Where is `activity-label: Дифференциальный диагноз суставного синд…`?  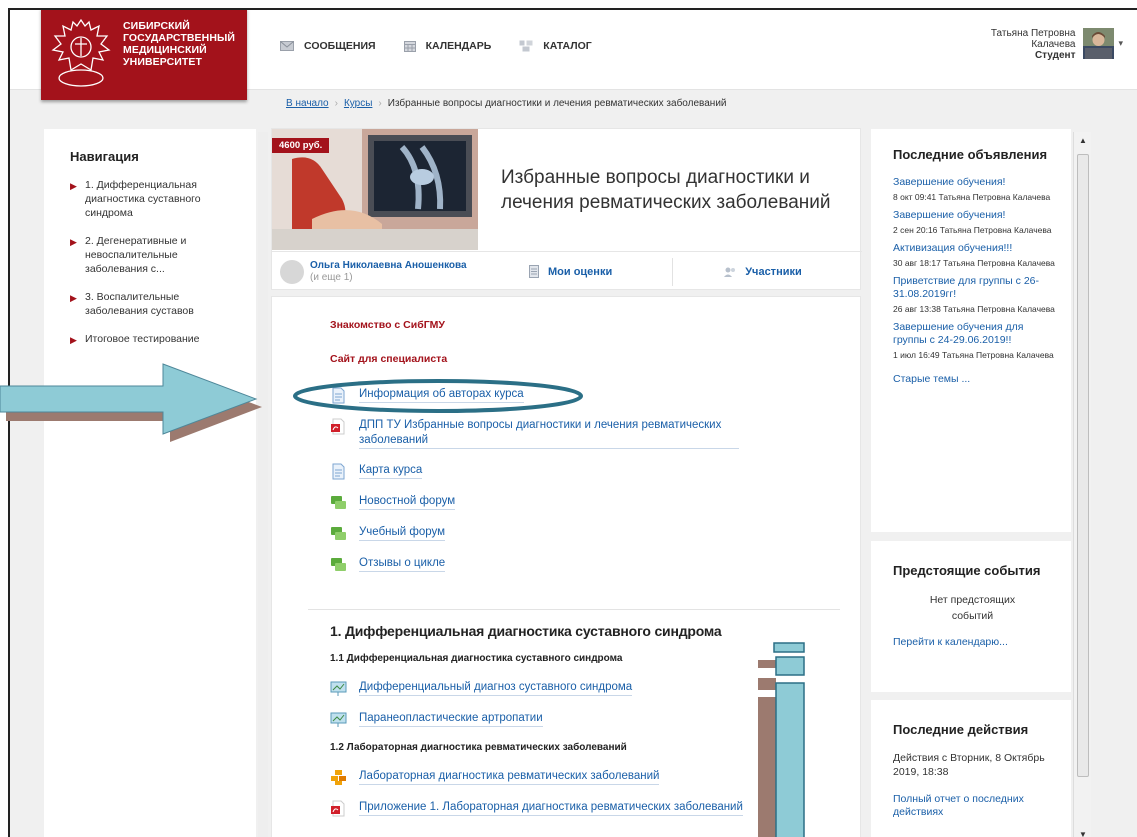 activity-label: Дифференциальный диагноз суставного синд… is located at coordinates (496, 688).